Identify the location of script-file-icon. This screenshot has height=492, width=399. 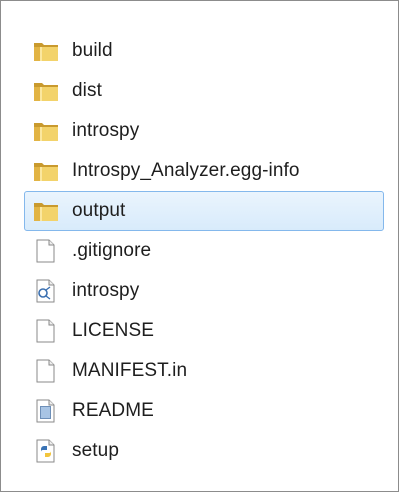
(45, 291).